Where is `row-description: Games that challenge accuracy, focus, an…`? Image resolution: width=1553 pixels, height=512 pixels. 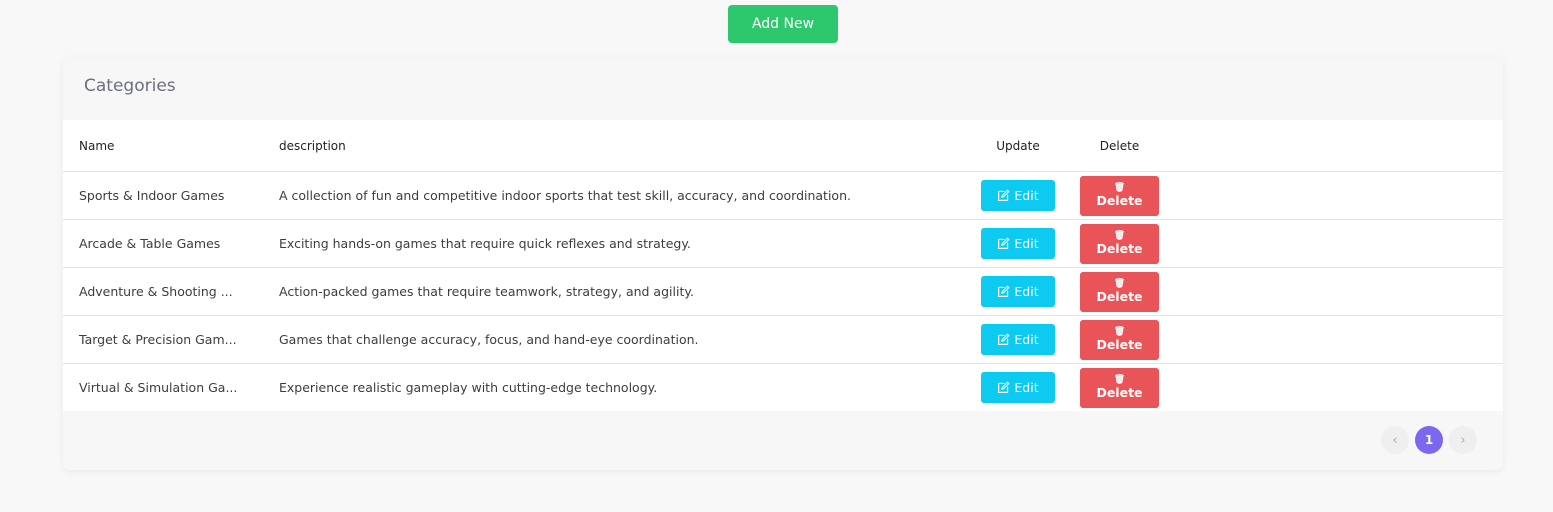
row-description: Games that challenge accuracy, focus, an… is located at coordinates (619, 339).